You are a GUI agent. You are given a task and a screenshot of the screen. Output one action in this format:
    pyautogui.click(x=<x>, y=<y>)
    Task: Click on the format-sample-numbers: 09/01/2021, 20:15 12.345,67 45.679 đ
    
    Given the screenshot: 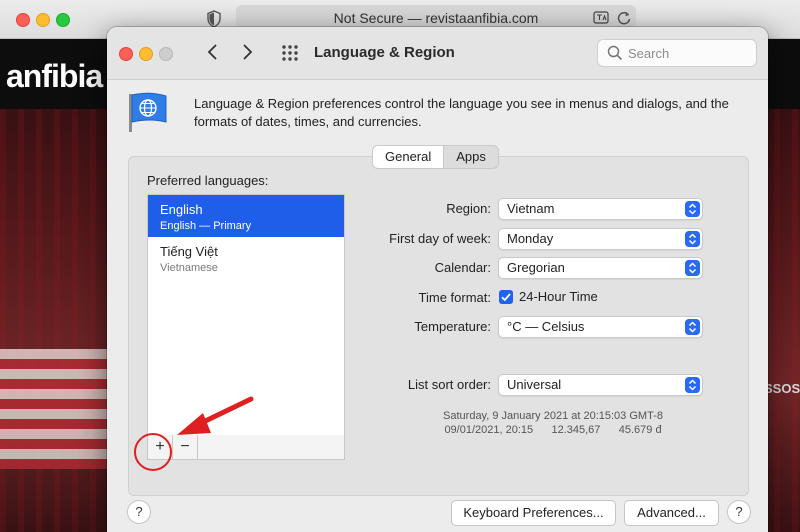 What is the action you would take?
    pyautogui.click(x=553, y=430)
    